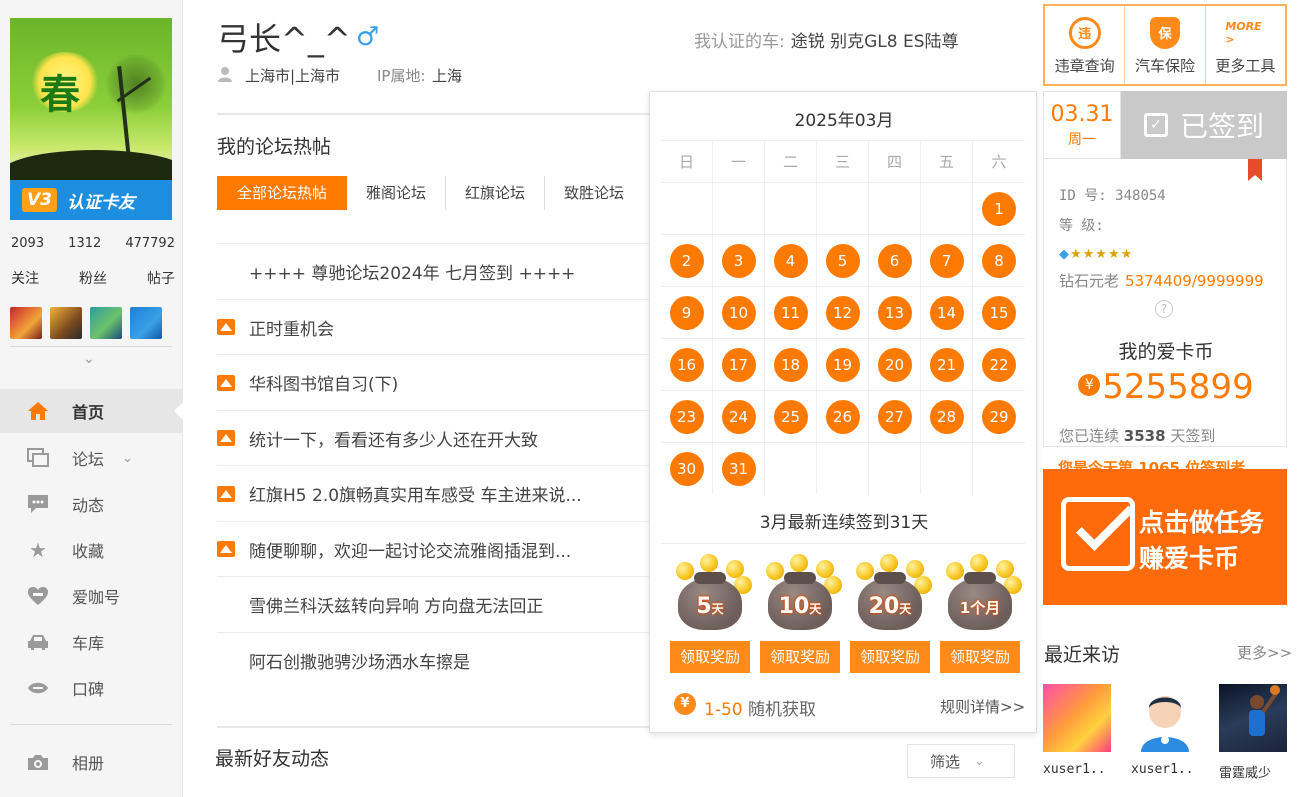 The height and width of the screenshot is (797, 1300). I want to click on signed-day: 10, so click(738, 312).